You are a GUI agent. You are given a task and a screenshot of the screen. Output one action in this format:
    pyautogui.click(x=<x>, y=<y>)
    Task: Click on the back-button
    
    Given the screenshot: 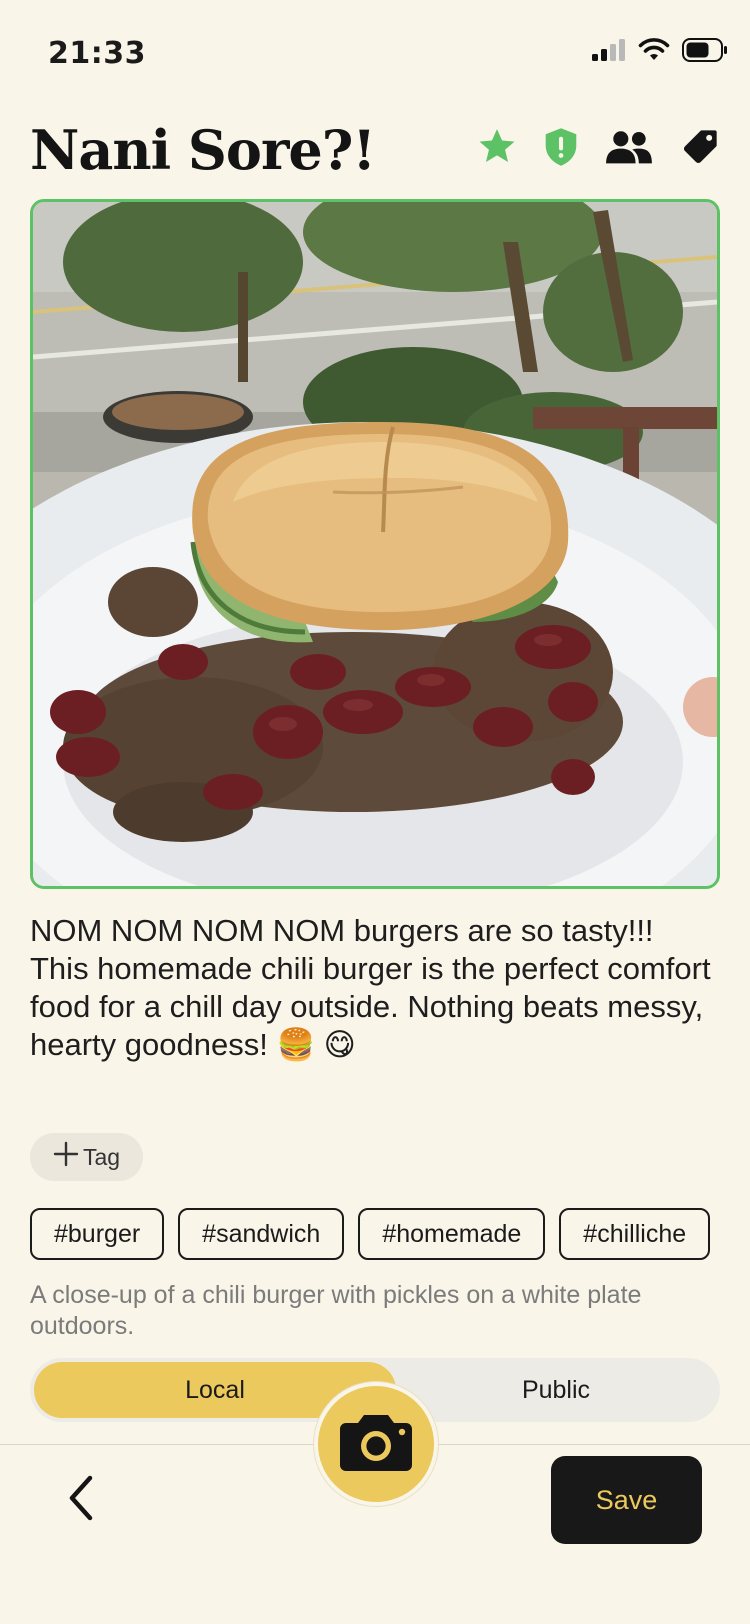 What is the action you would take?
    pyautogui.click(x=81, y=1500)
    